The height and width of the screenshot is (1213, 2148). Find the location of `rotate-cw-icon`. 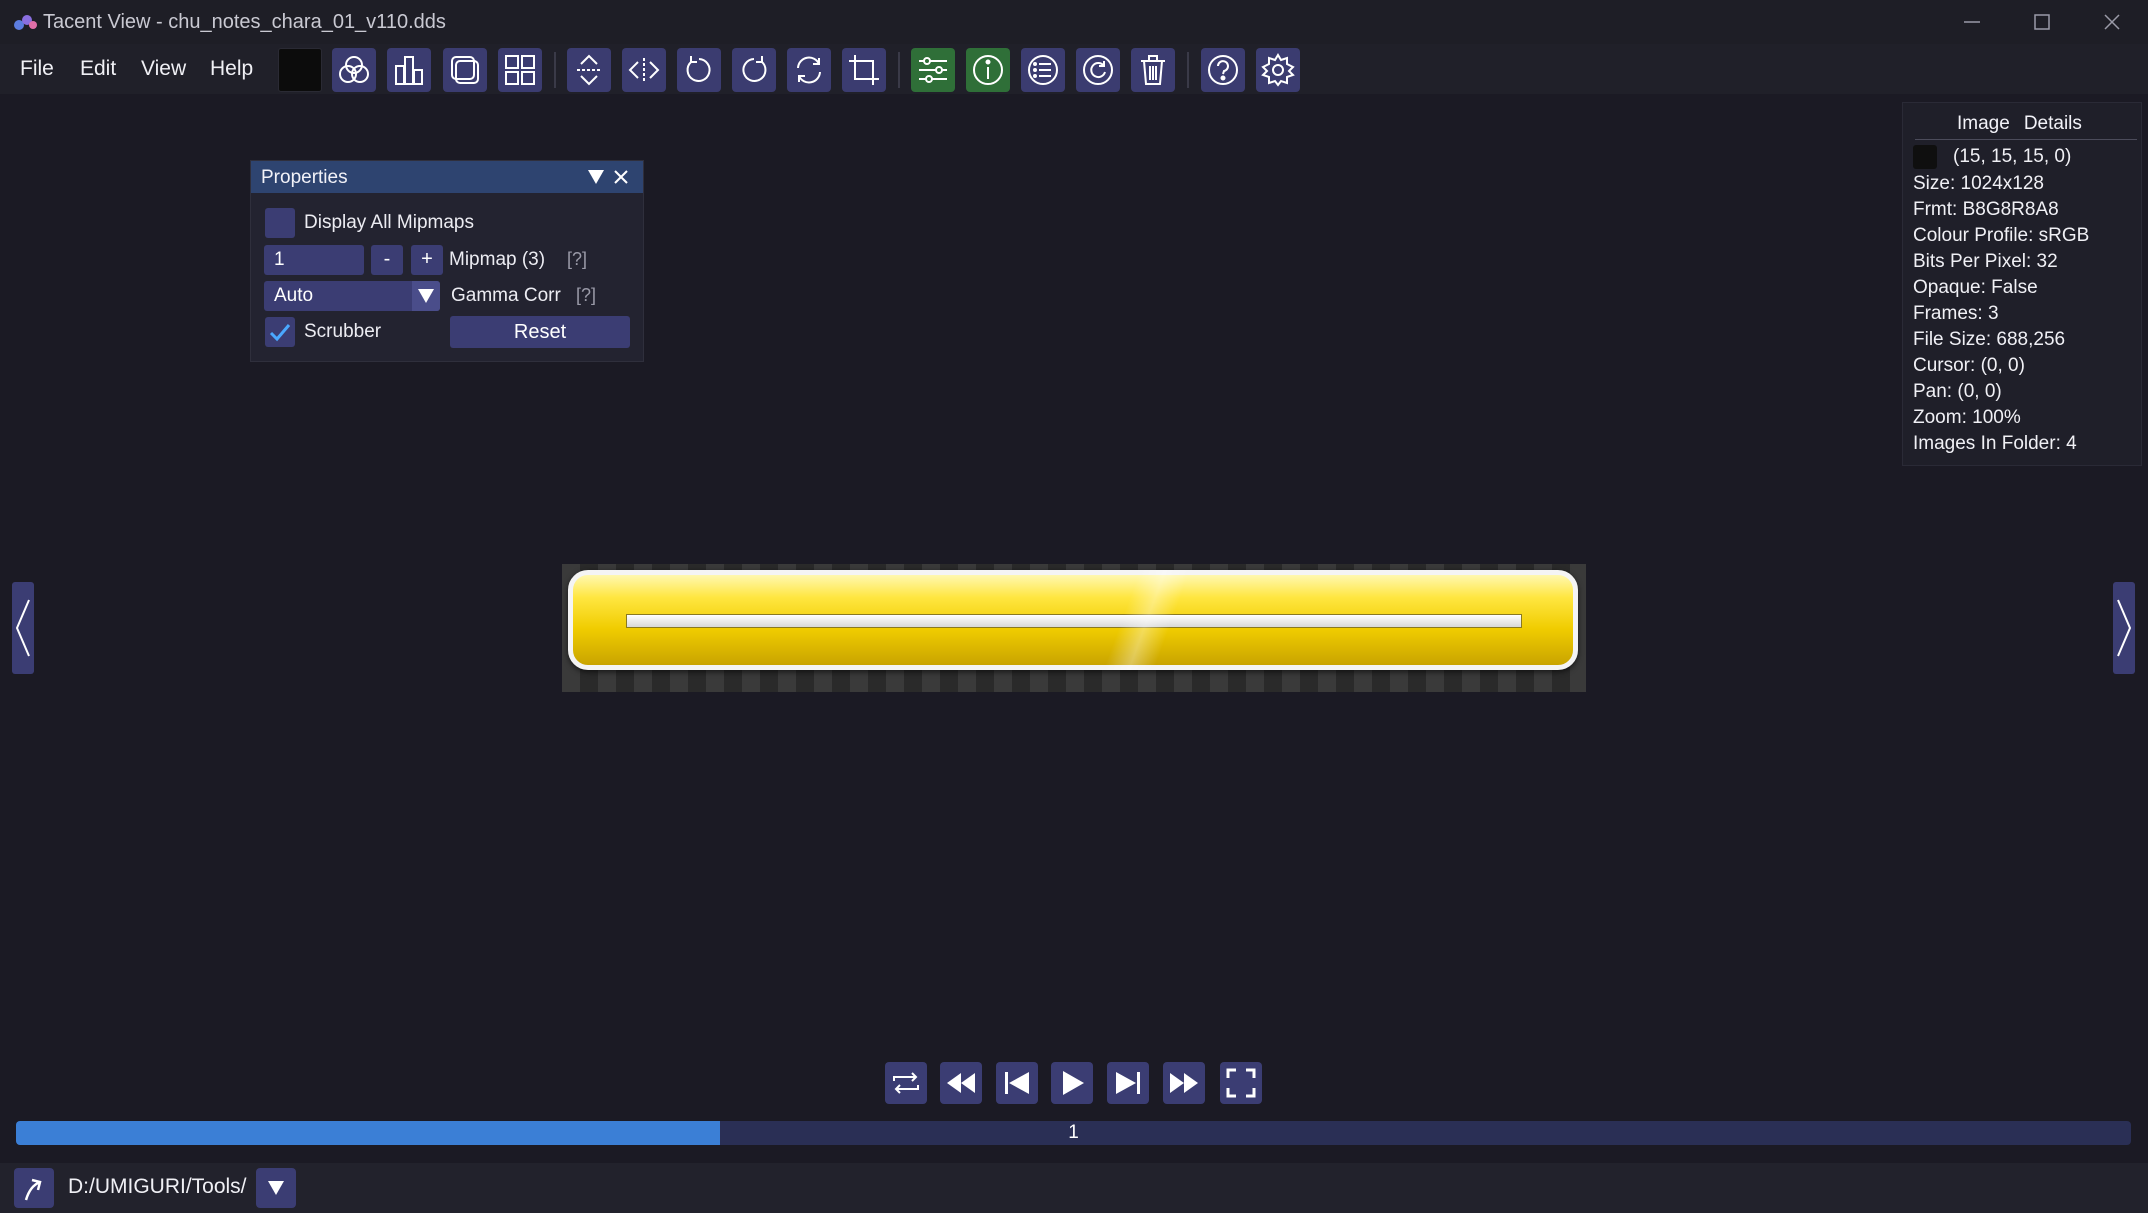

rotate-cw-icon is located at coordinates (754, 69).